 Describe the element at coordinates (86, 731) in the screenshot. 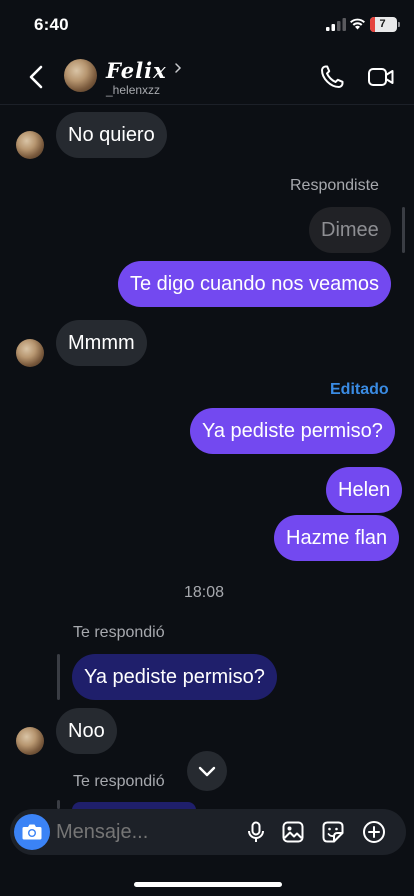

I see `message-incoming: Noo` at that location.